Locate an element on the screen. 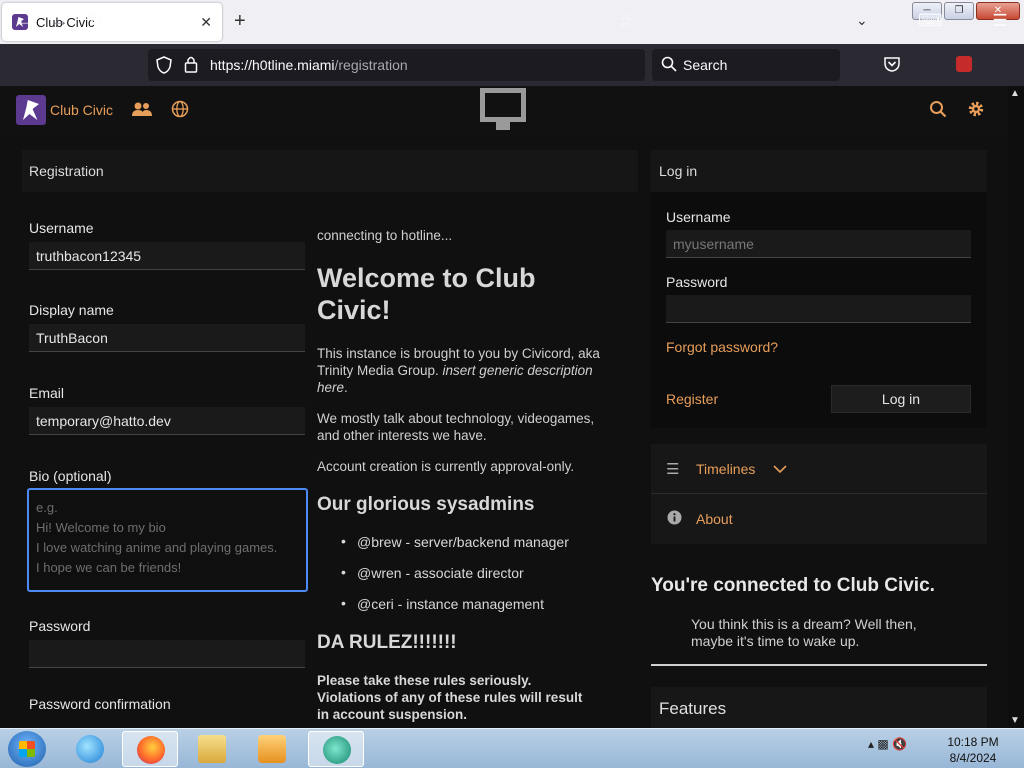 The height and width of the screenshot is (768, 1024). brand-link: Club Civic is located at coordinates (81, 110).